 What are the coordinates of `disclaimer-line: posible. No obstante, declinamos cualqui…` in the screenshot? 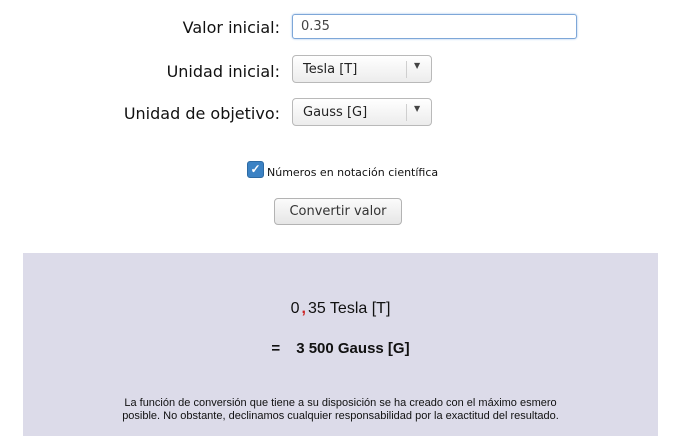 It's located at (340, 416).